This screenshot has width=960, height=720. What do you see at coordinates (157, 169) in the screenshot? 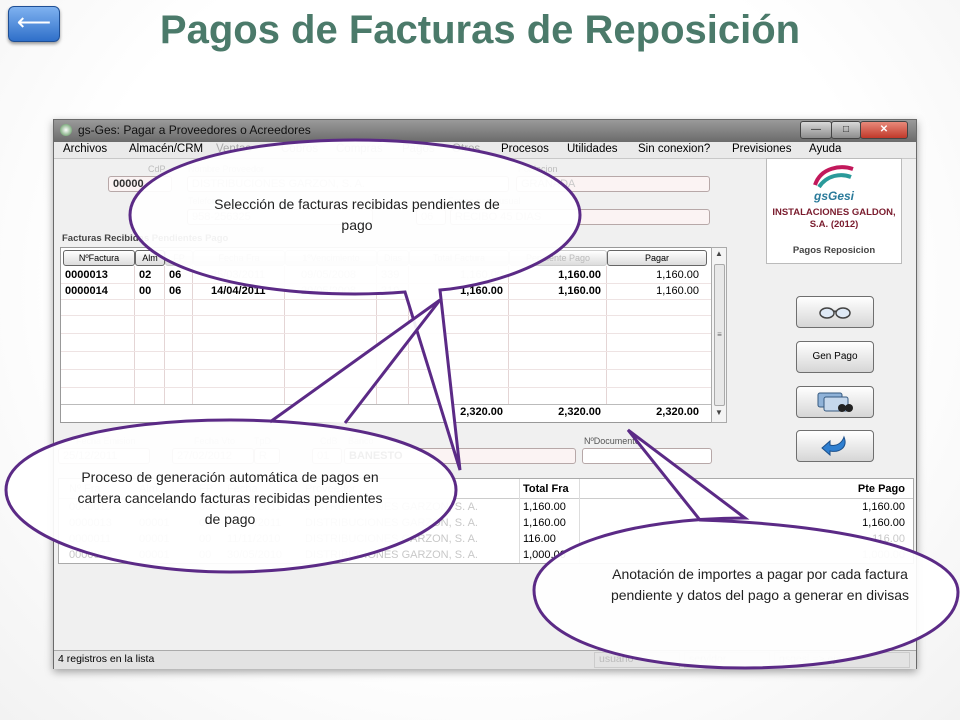
I see `cdp-label: CdP` at bounding box center [157, 169].